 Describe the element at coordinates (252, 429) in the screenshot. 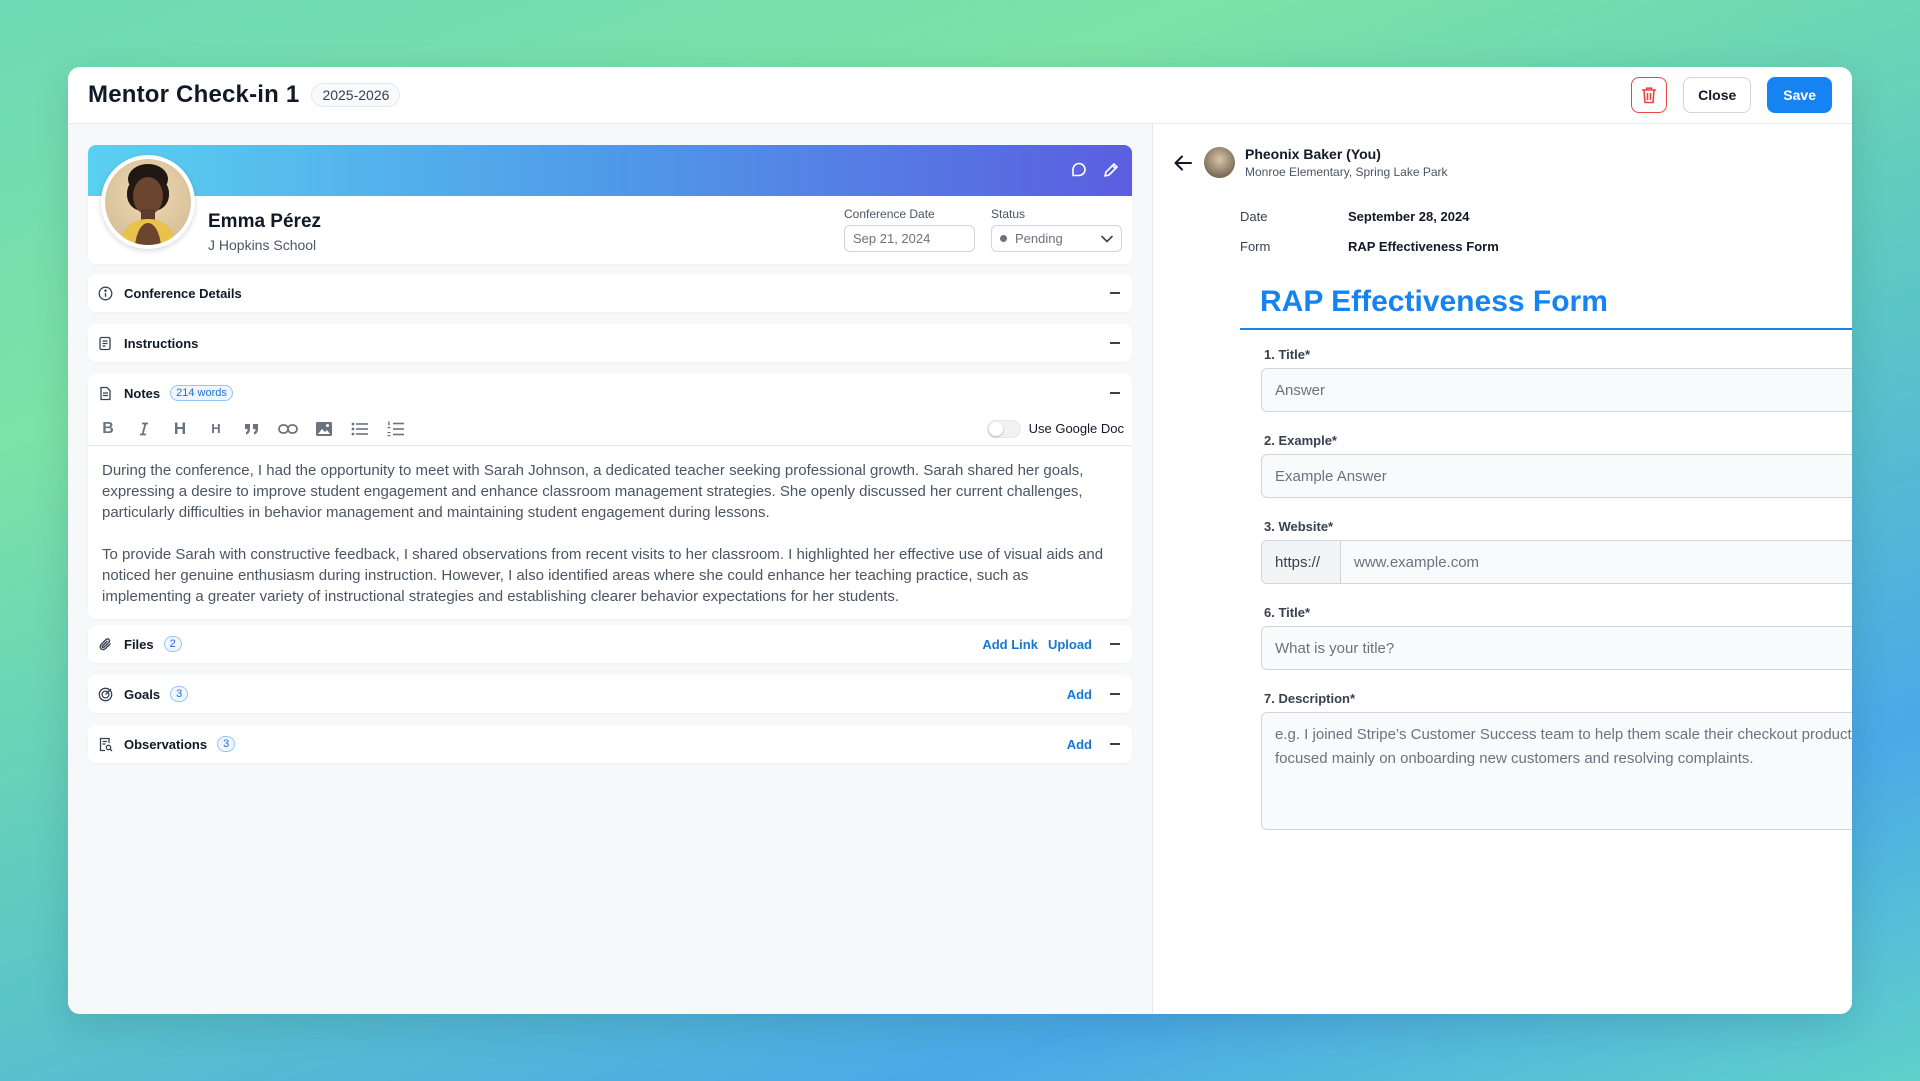

I see `quote-icon` at that location.